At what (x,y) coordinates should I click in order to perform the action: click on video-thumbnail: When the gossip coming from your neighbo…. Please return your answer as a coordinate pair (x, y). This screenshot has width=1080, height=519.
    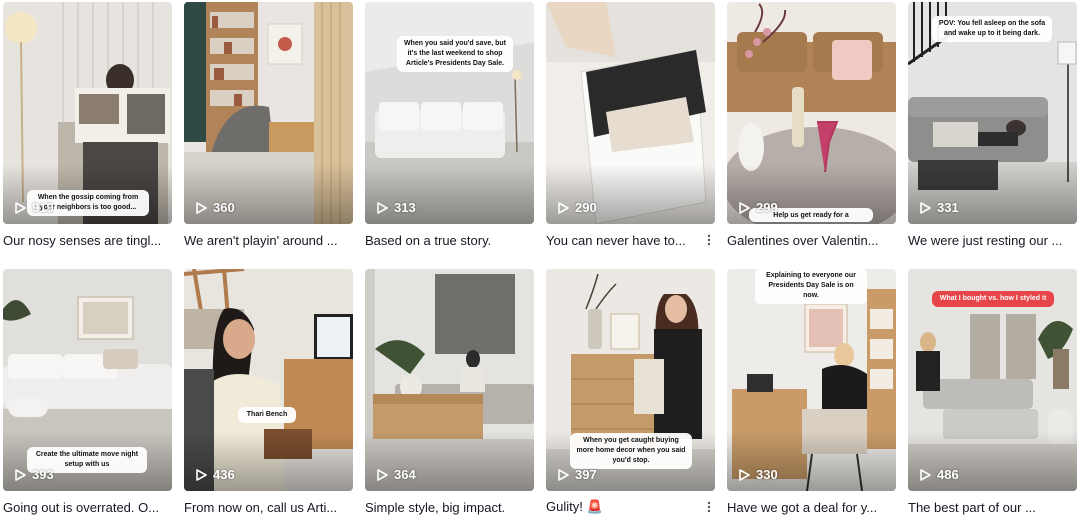
    Looking at the image, I should click on (87, 113).